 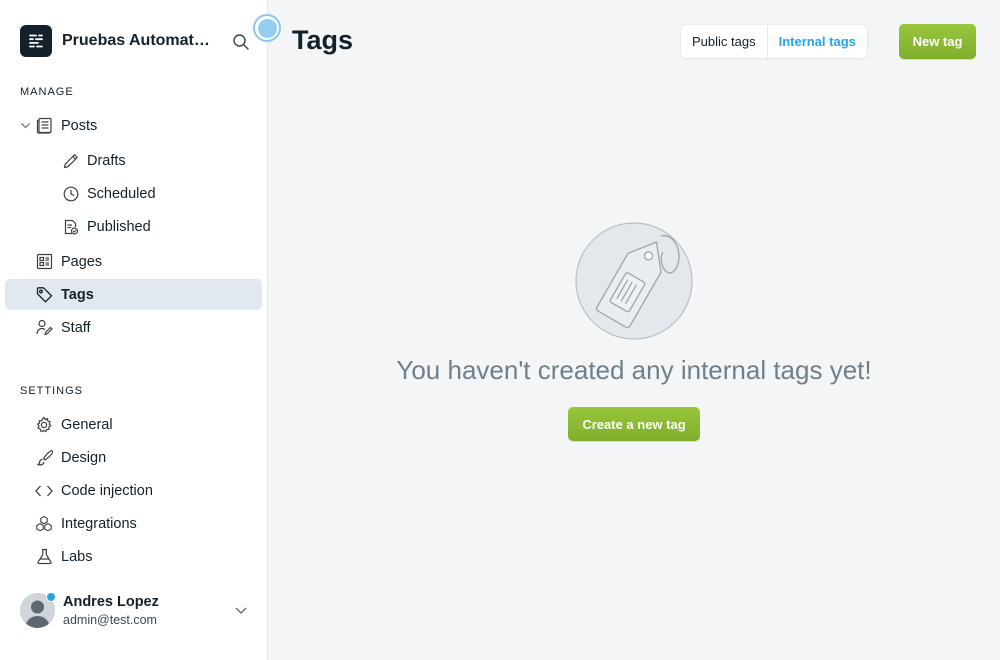 I want to click on sidebar-item-labs: Labs, so click(x=133, y=556).